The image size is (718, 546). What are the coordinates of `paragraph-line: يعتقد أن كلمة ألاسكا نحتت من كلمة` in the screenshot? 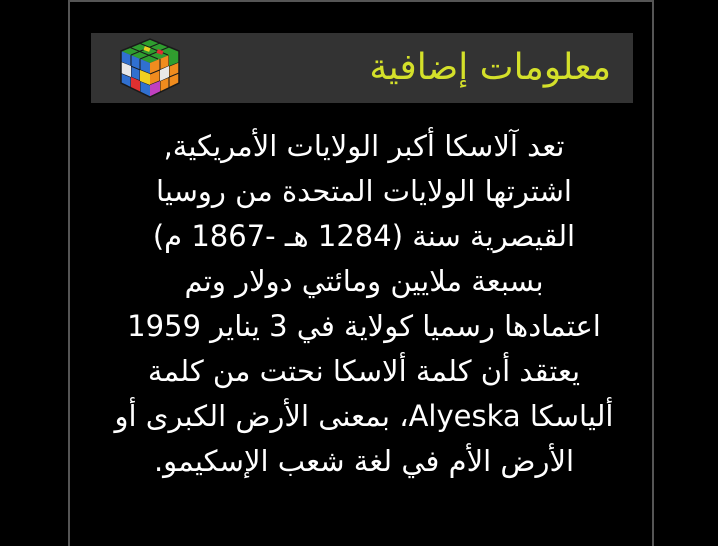 It's located at (364, 371).